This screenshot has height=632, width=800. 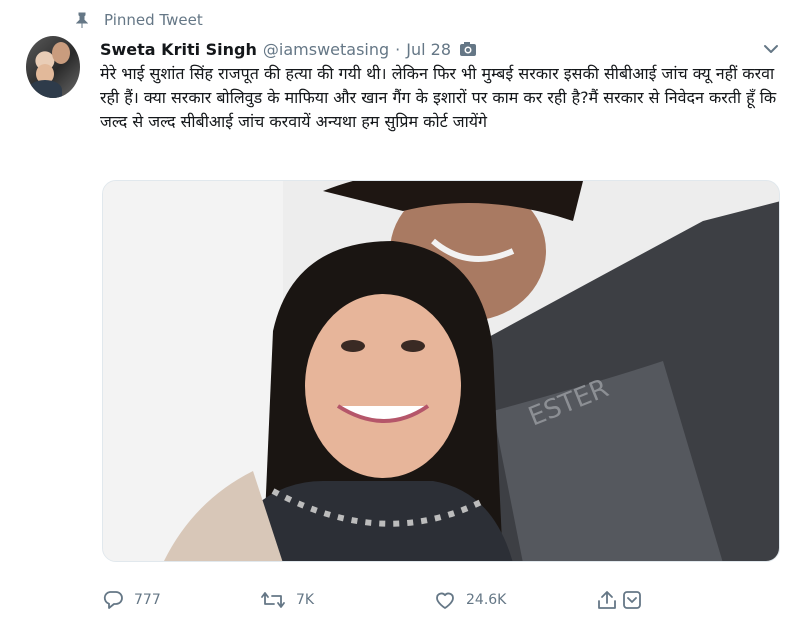 What do you see at coordinates (113, 600) in the screenshot?
I see `reply-icon` at bounding box center [113, 600].